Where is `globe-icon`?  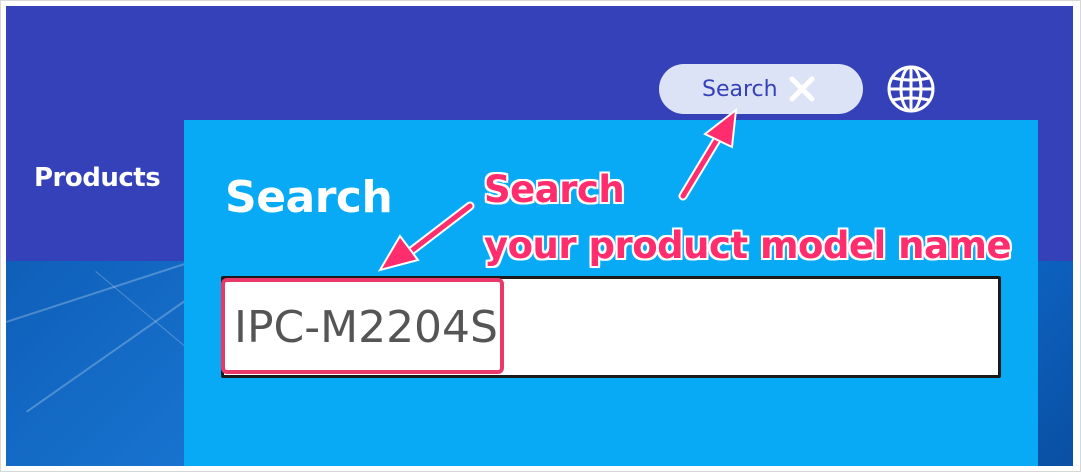 globe-icon is located at coordinates (911, 89).